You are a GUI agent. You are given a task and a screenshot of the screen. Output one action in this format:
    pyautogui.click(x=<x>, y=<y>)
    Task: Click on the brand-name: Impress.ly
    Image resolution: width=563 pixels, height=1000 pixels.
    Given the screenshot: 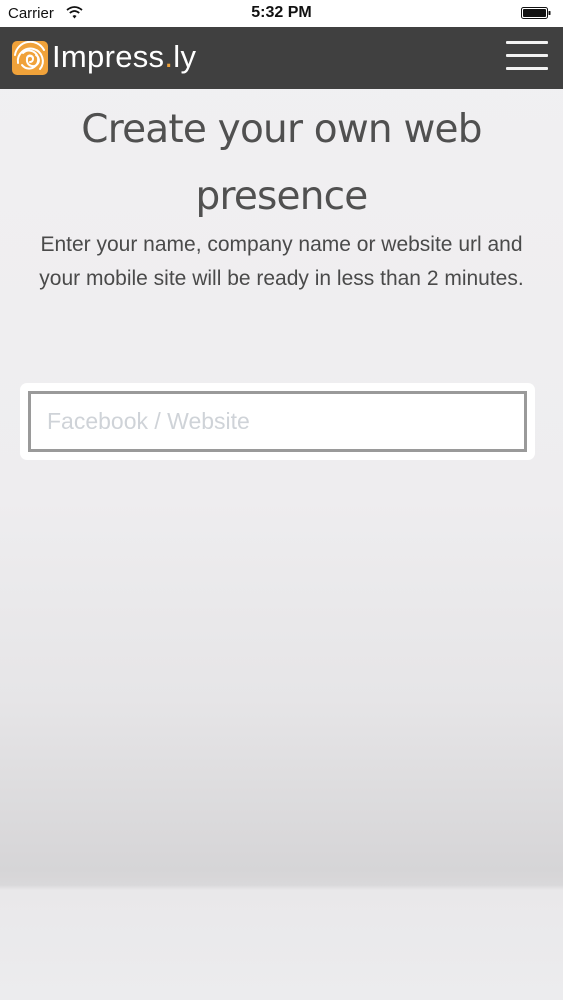 What is the action you would take?
    pyautogui.click(x=124, y=57)
    